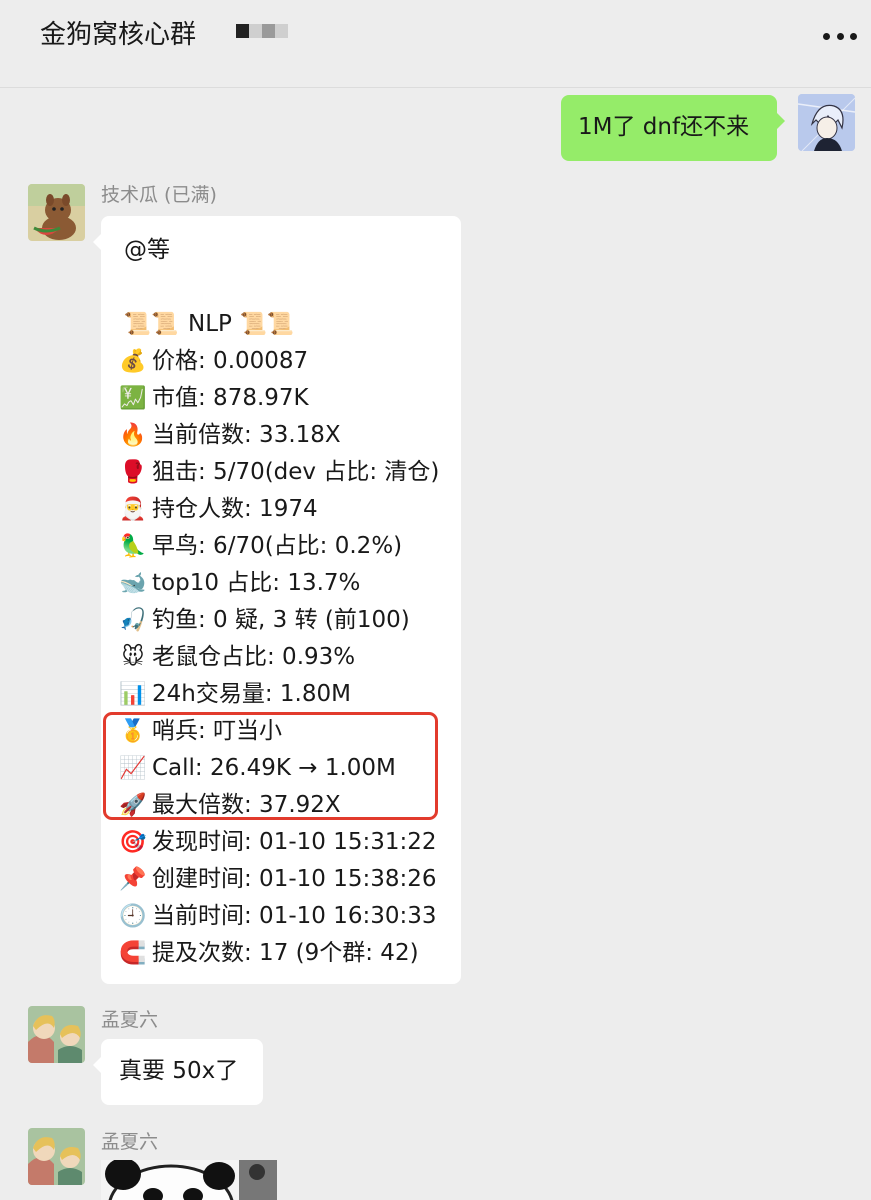 The image size is (871, 1200). What do you see at coordinates (133, 435) in the screenshot?
I see `line-emoji-icon: 🔥` at bounding box center [133, 435].